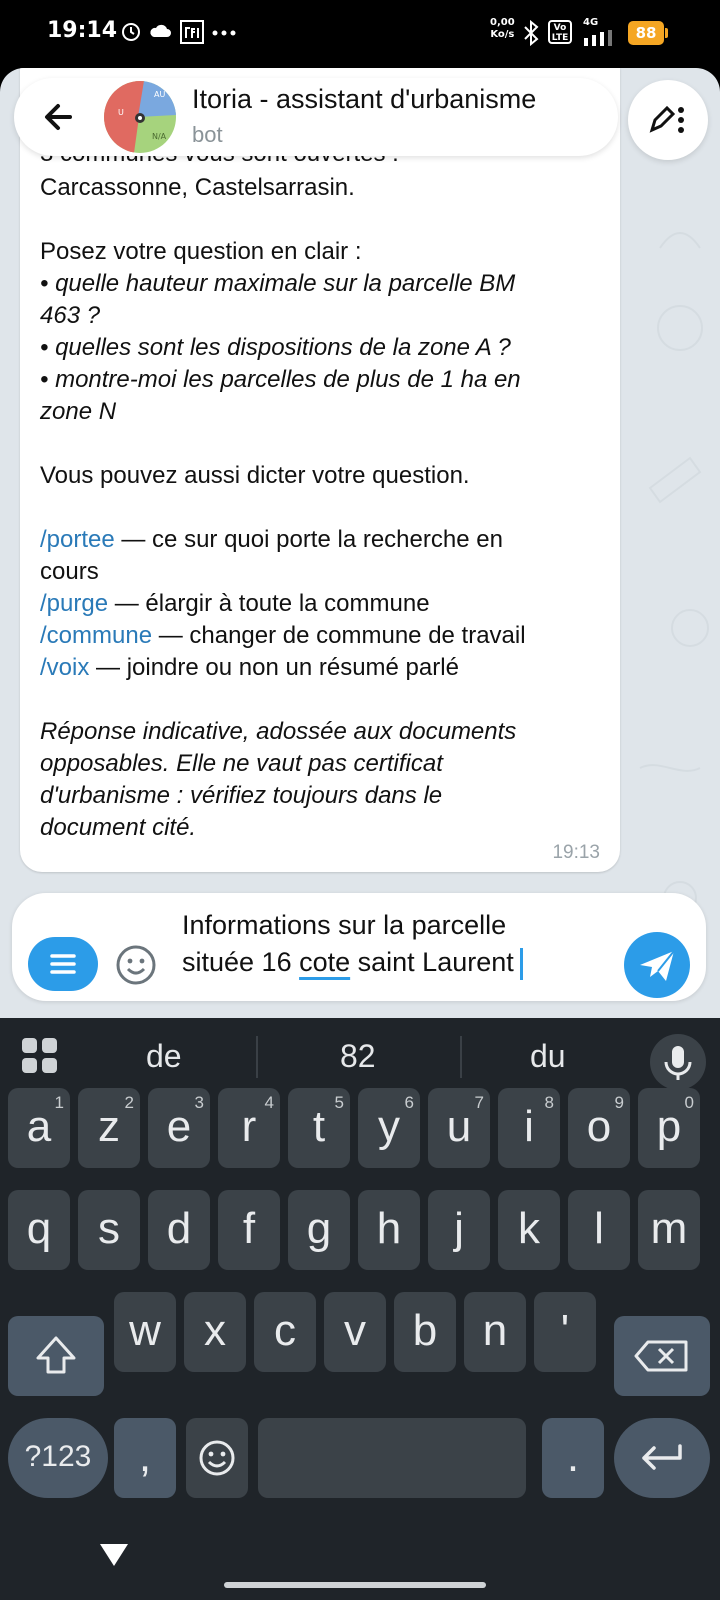  Describe the element at coordinates (389, 1230) in the screenshot. I see `key-h: h` at that location.